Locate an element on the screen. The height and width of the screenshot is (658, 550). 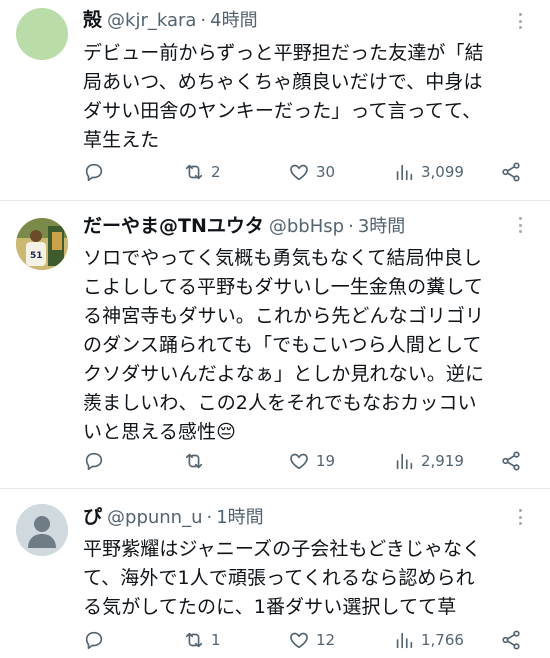
action-bar: 2 30 3,099 is located at coordinates (302, 172).